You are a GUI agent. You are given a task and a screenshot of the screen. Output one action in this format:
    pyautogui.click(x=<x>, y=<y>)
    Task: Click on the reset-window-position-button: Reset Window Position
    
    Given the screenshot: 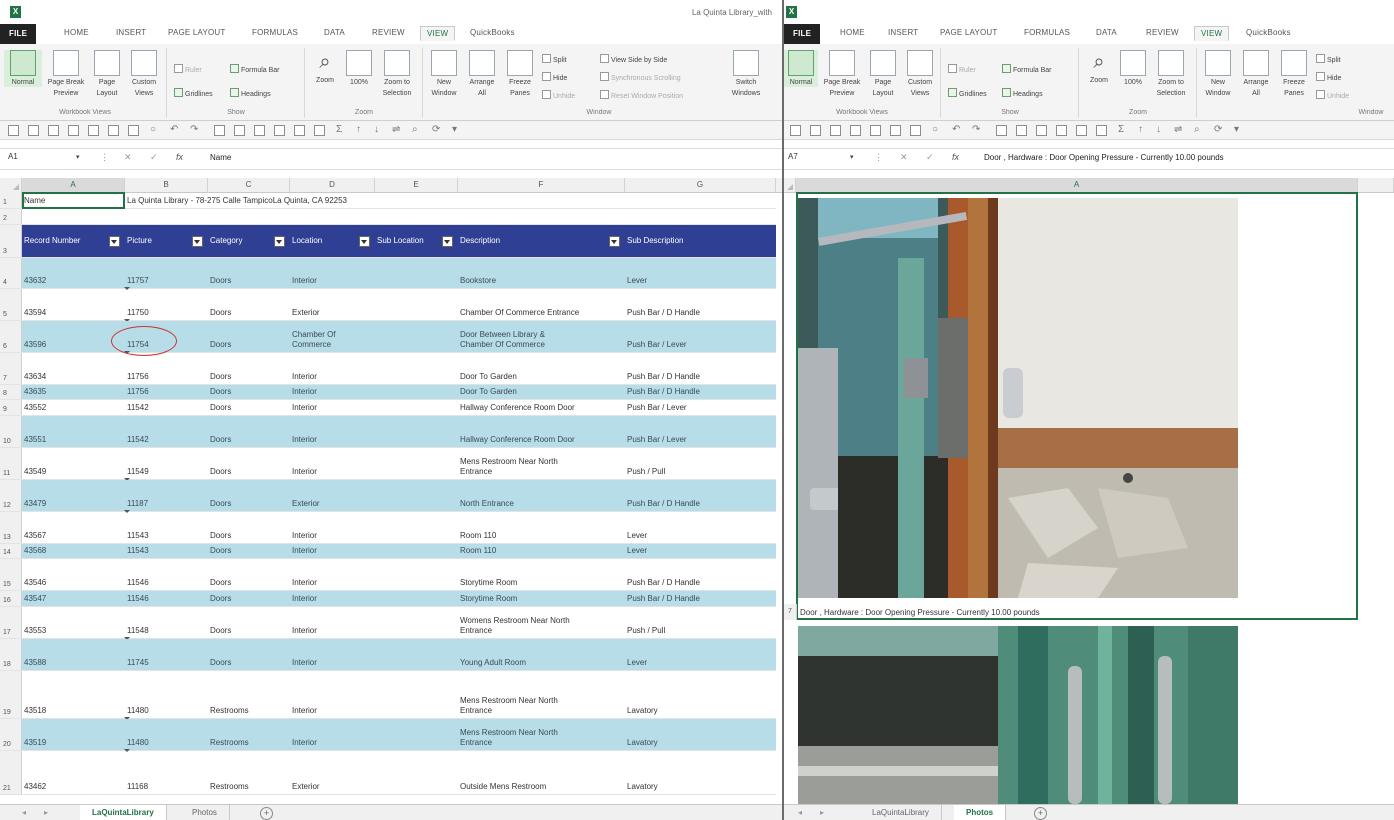 What is the action you would take?
    pyautogui.click(x=641, y=95)
    